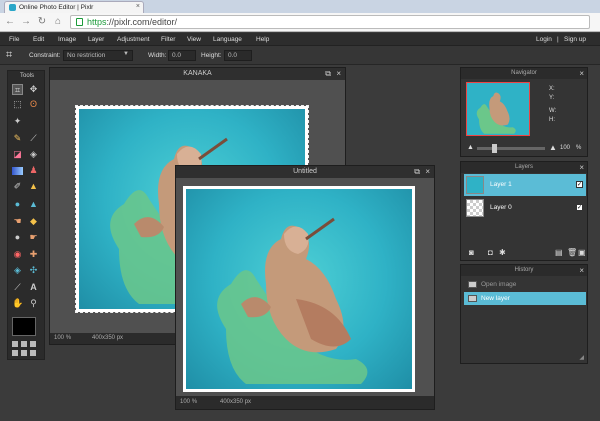 This screenshot has width=600, height=421. What do you see at coordinates (138, 6) in the screenshot?
I see `tab-close-icon: ×` at bounding box center [138, 6].